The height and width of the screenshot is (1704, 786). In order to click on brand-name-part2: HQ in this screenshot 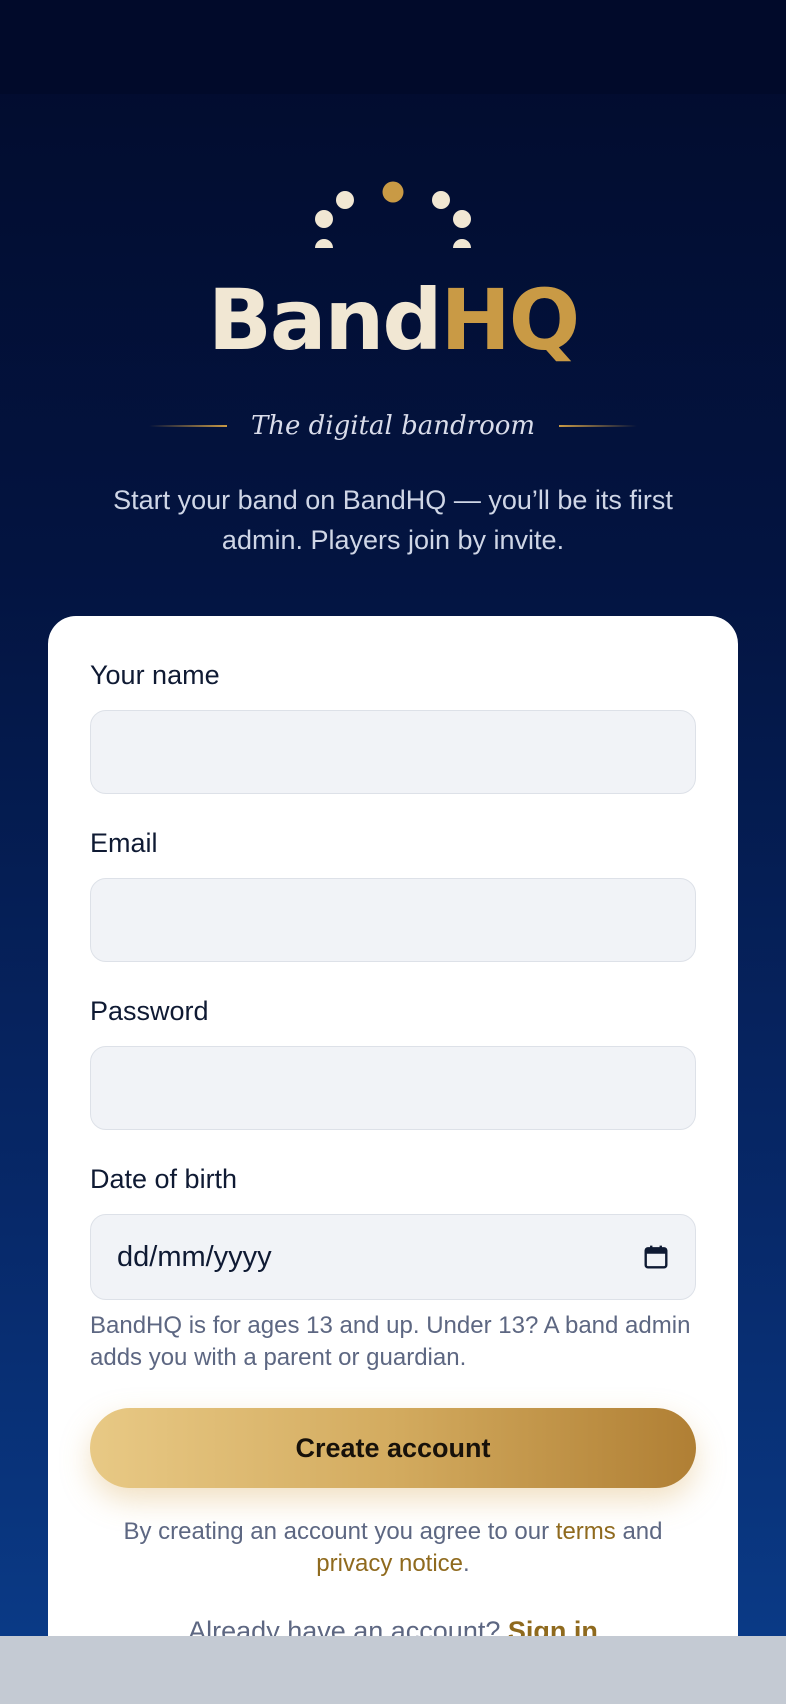, I will do `click(510, 320)`.